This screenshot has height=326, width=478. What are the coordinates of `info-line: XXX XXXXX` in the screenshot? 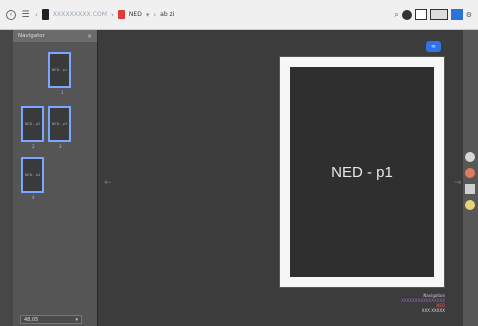 It's located at (433, 310).